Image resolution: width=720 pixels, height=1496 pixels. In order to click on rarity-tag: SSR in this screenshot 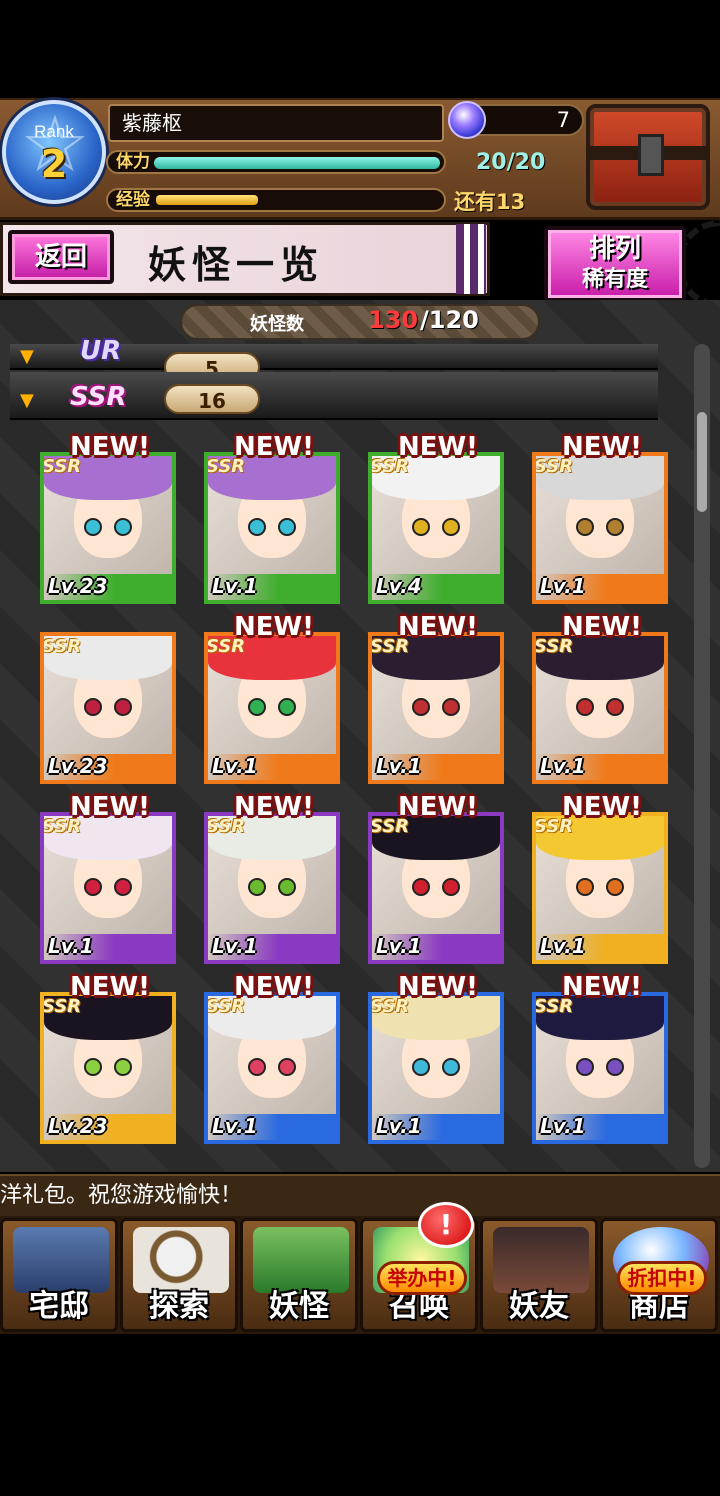, I will do `click(62, 646)`.